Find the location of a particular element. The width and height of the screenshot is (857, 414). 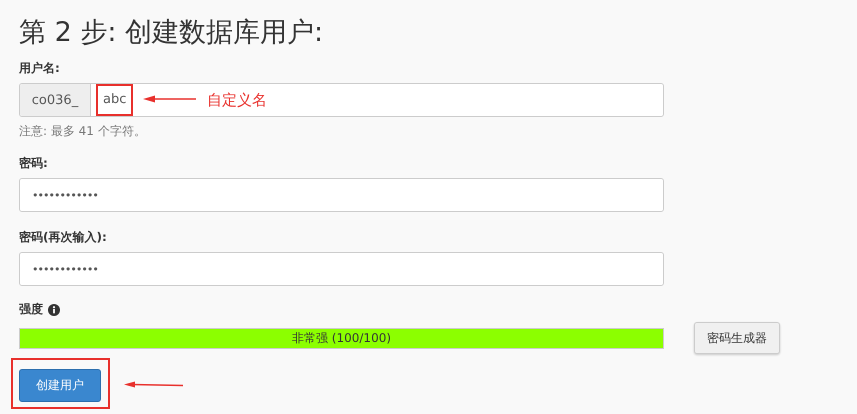

step-heading: 第 2 步: 创建数据库用户: is located at coordinates (171, 33).